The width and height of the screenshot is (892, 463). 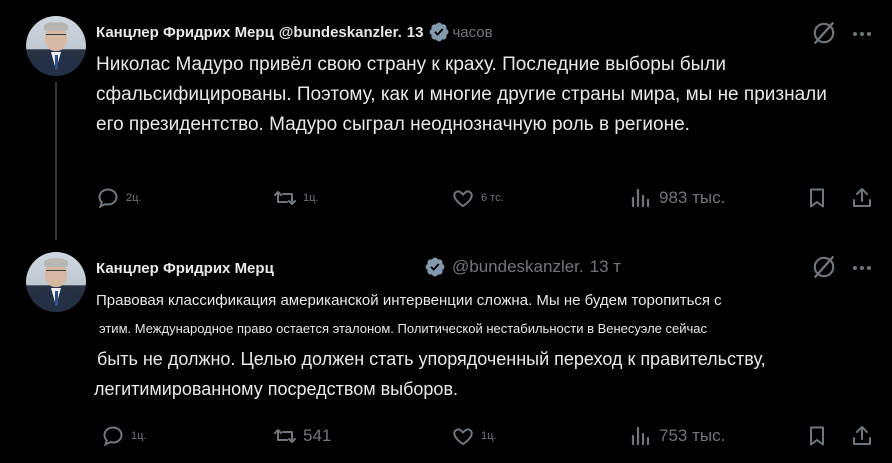 I want to click on action-bar: 2ц. 1ц. 6 тс. 983 тыс., so click(x=487, y=202).